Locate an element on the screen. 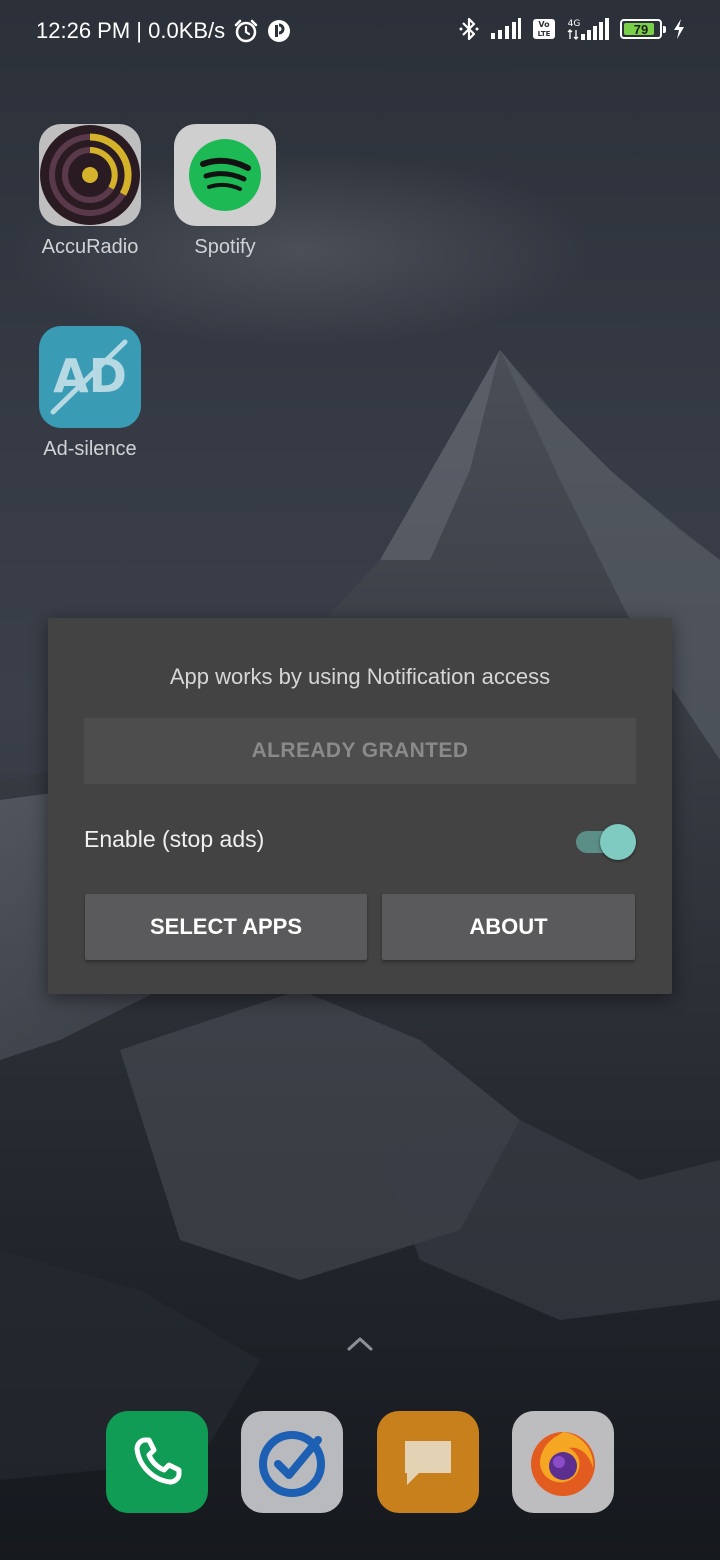 The image size is (720, 1560). select-apps-button: SELECT APPS is located at coordinates (226, 927).